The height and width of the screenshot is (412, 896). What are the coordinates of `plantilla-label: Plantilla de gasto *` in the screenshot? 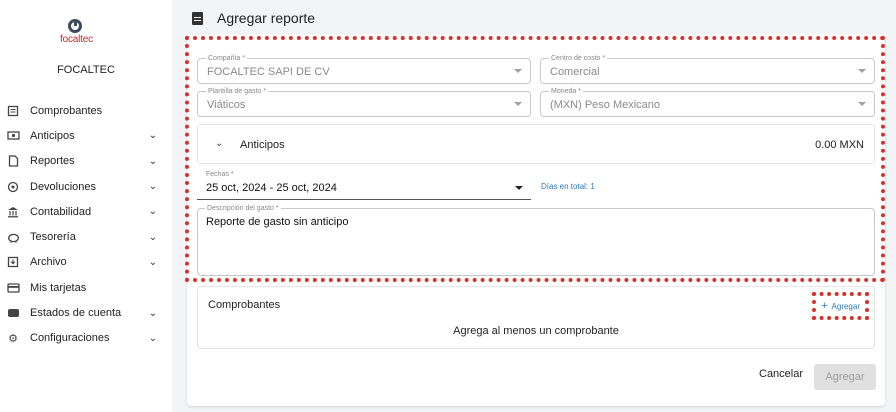 It's located at (237, 91).